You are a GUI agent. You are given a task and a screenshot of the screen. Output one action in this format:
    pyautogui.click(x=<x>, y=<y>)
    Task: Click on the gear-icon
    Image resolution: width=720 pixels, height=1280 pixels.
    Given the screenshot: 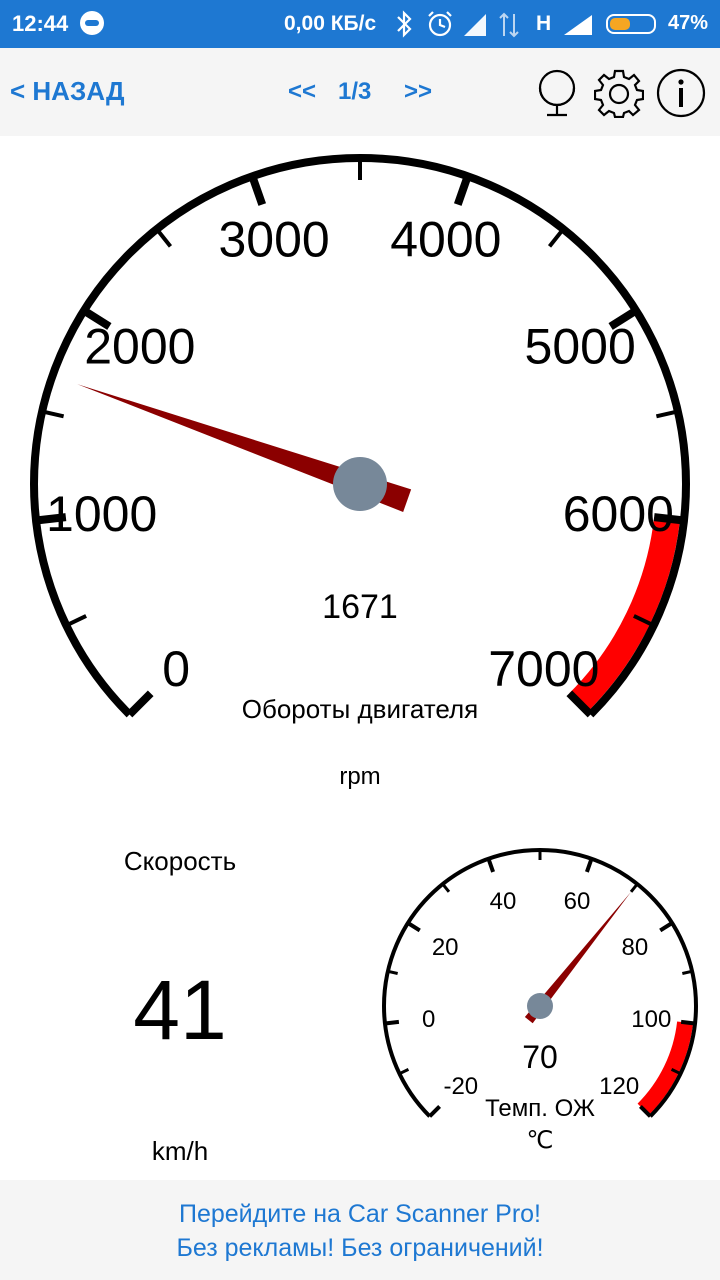 What is the action you would take?
    pyautogui.click(x=619, y=93)
    